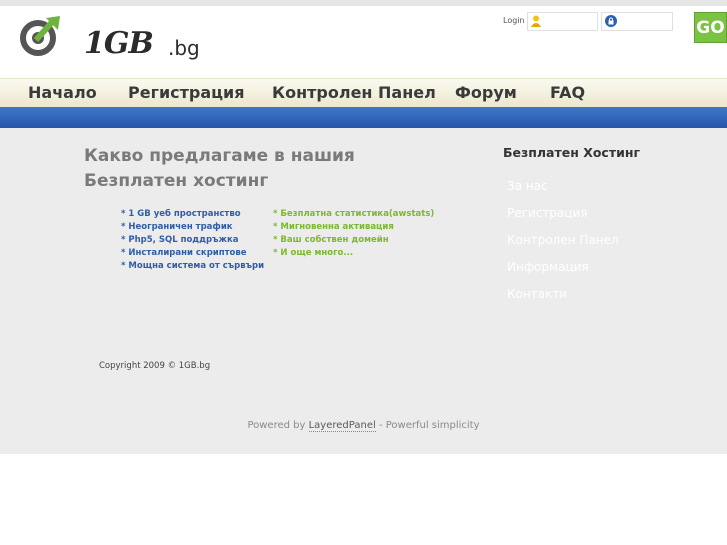 The width and height of the screenshot is (727, 545). Describe the element at coordinates (219, 156) in the screenshot. I see `headline-line-1: Какво предлагаме в нашия` at that location.